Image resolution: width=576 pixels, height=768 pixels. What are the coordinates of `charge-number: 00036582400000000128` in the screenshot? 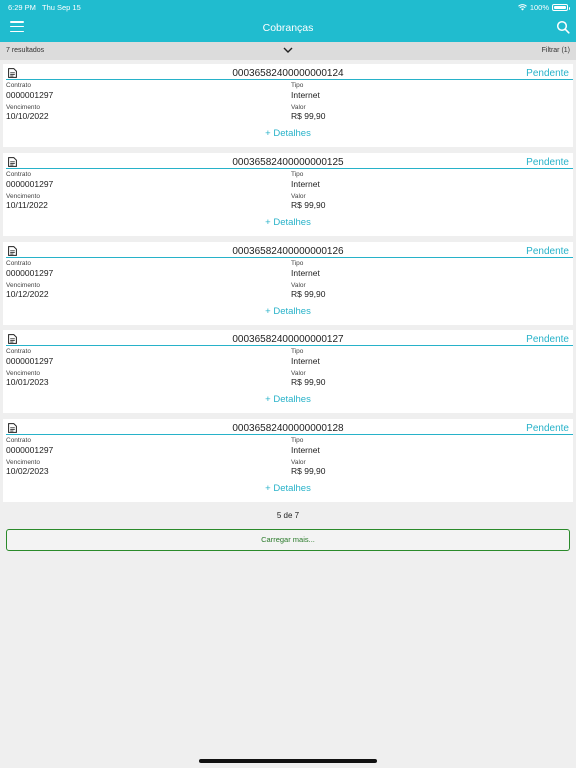 It's located at (288, 428).